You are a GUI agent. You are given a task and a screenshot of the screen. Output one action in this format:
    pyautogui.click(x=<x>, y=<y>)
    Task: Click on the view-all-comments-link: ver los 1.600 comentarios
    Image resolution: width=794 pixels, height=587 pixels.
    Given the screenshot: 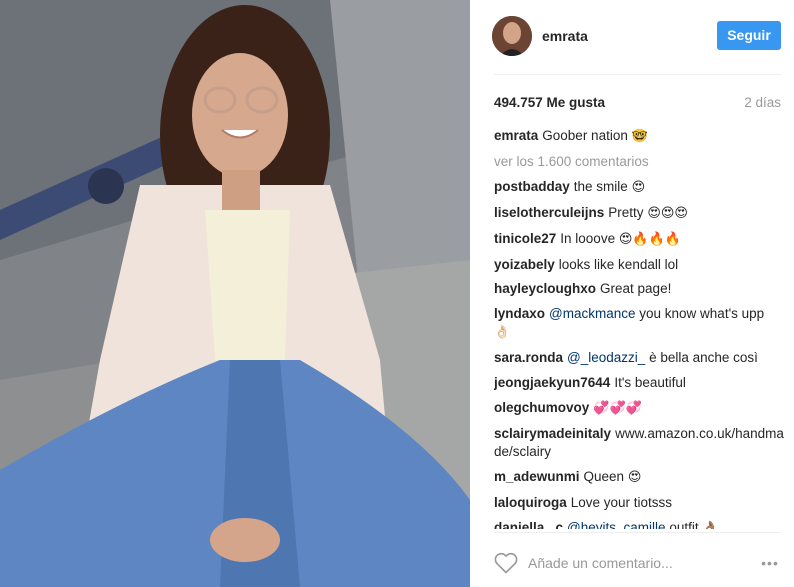 What is the action you would take?
    pyautogui.click(x=639, y=162)
    